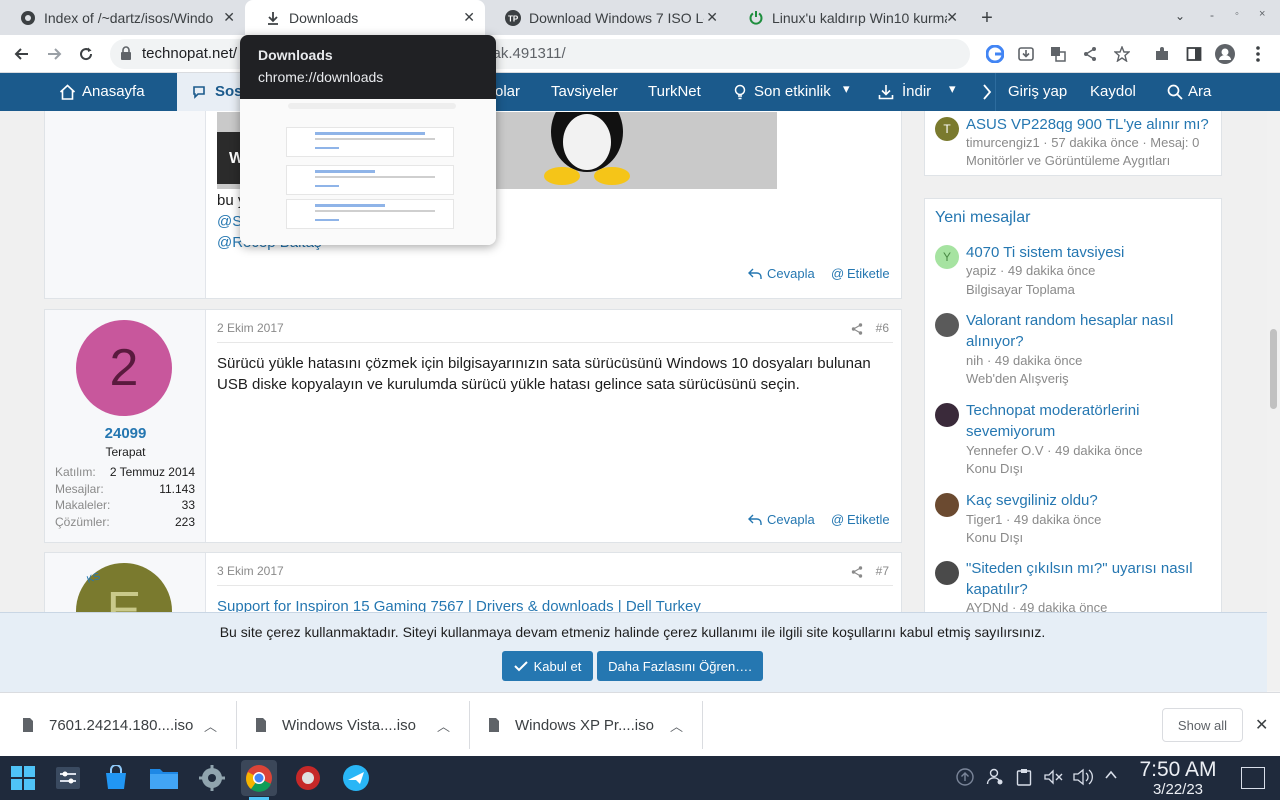 This screenshot has height=800, width=1280. What do you see at coordinates (916, 91) in the screenshot?
I see `nav-download: İndir` at bounding box center [916, 91].